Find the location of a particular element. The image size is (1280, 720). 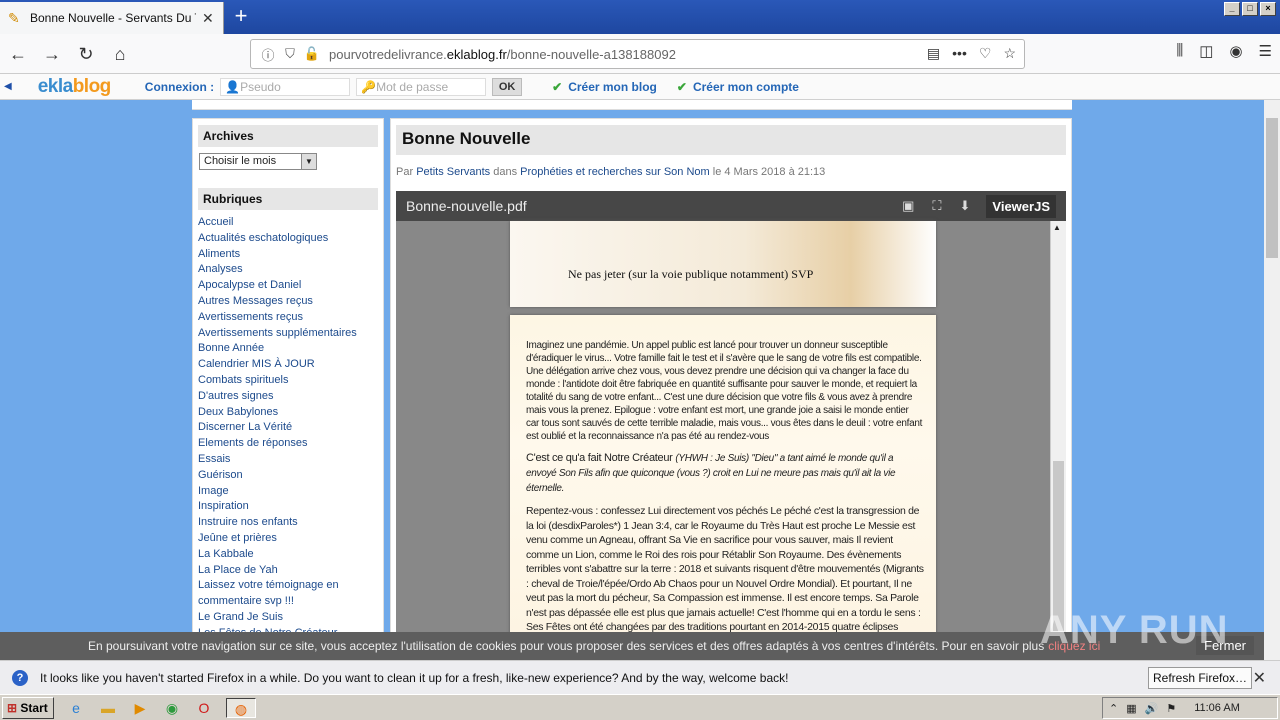

close-window-button: × is located at coordinates (1268, 9).